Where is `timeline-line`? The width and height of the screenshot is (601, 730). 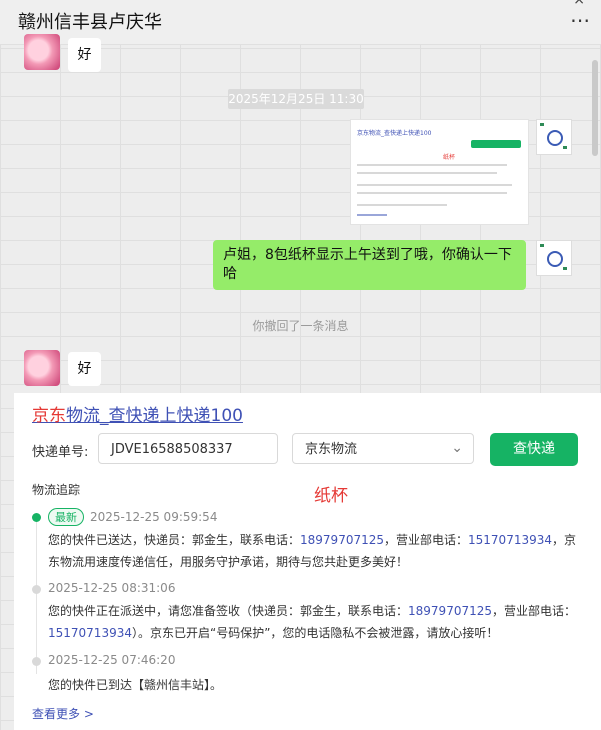
timeline-line is located at coordinates (36, 596).